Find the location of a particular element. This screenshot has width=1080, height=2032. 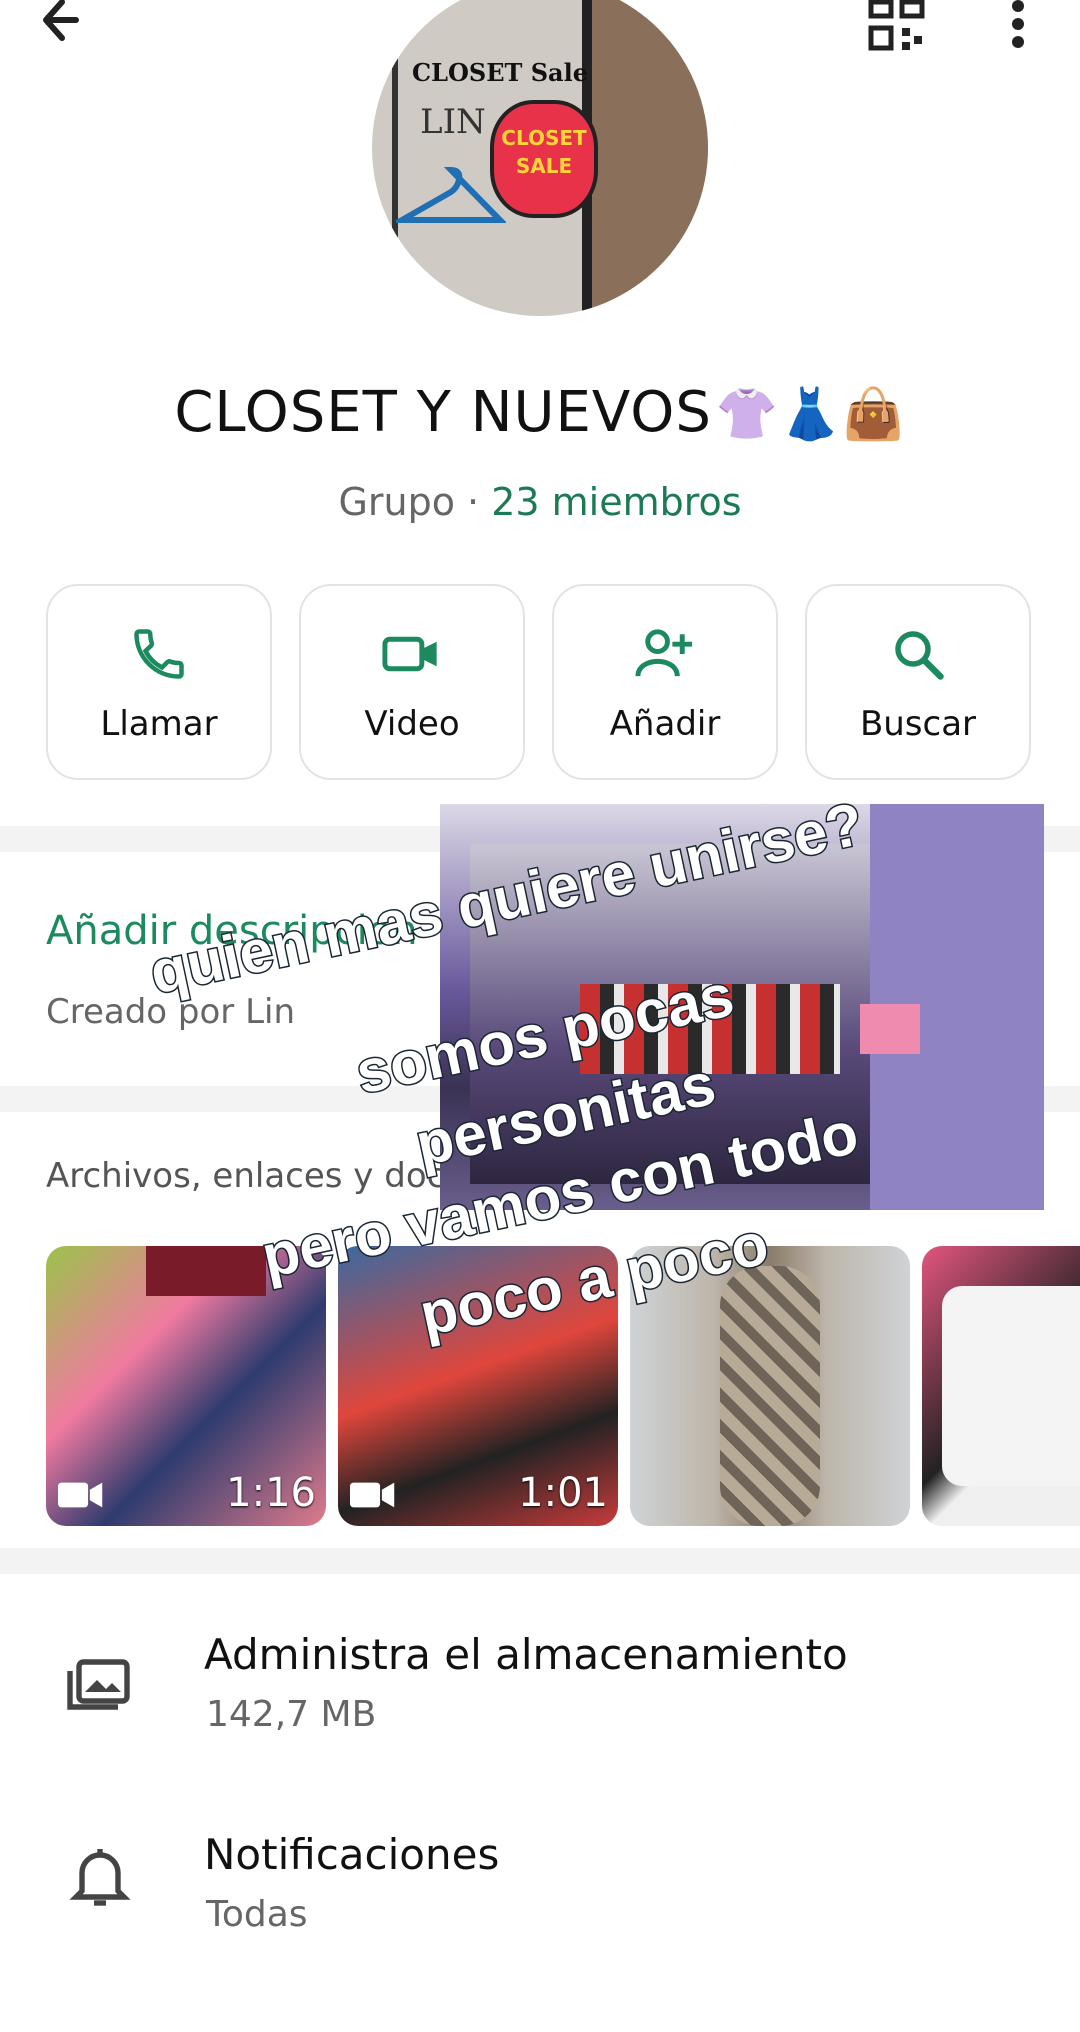

add-person-icon is located at coordinates (664, 653).